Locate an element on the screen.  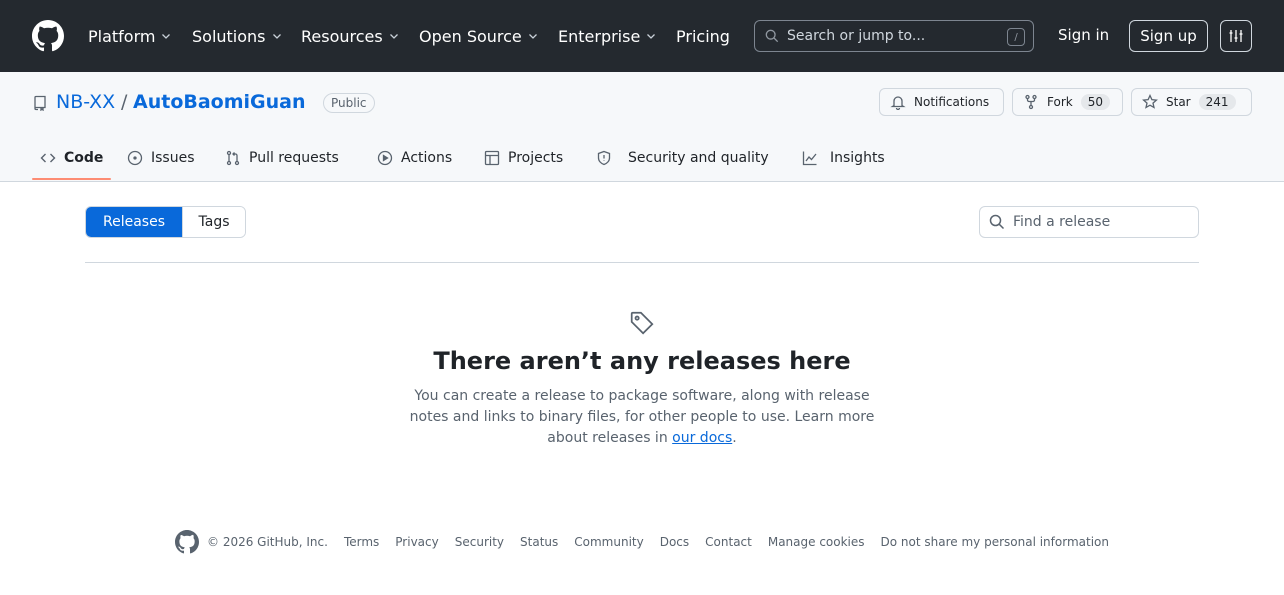
shield-icon is located at coordinates (604, 158).